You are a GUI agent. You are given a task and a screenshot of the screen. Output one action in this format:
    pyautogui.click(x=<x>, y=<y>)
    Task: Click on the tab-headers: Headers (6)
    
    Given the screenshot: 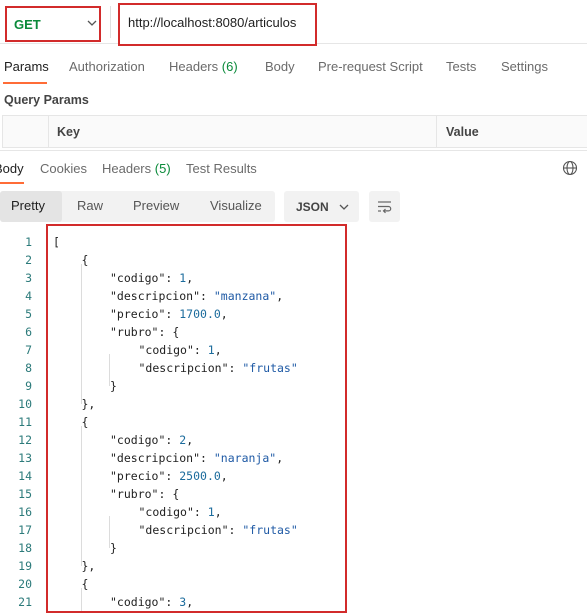 What is the action you would take?
    pyautogui.click(x=203, y=66)
    